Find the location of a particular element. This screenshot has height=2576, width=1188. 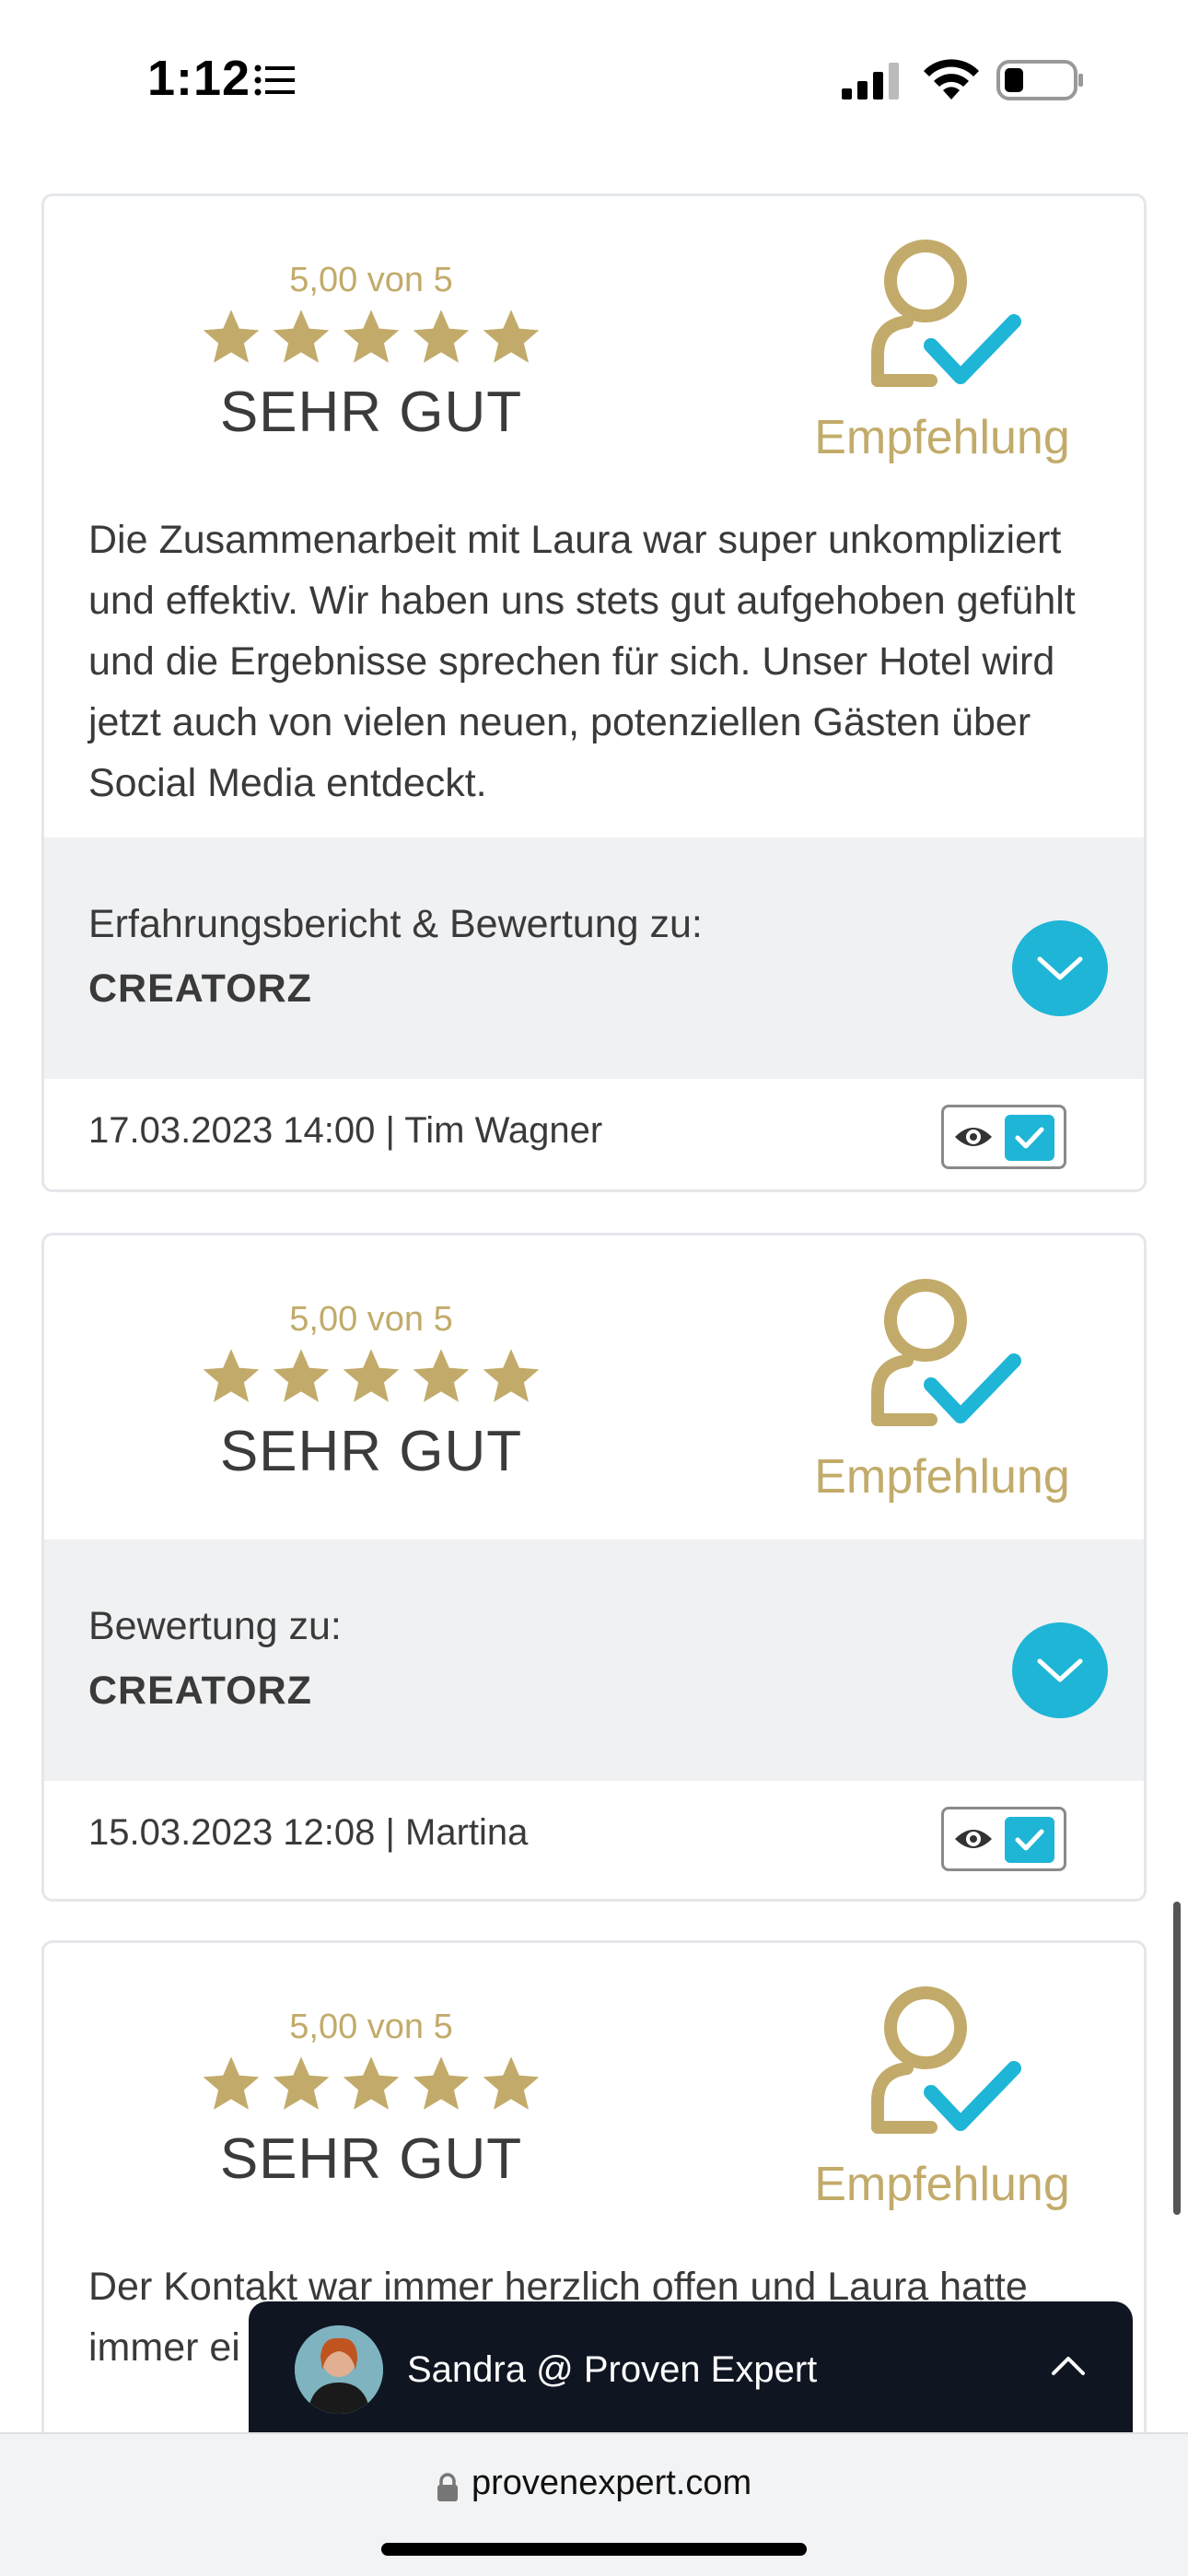

scrollbar is located at coordinates (1177, 2058).